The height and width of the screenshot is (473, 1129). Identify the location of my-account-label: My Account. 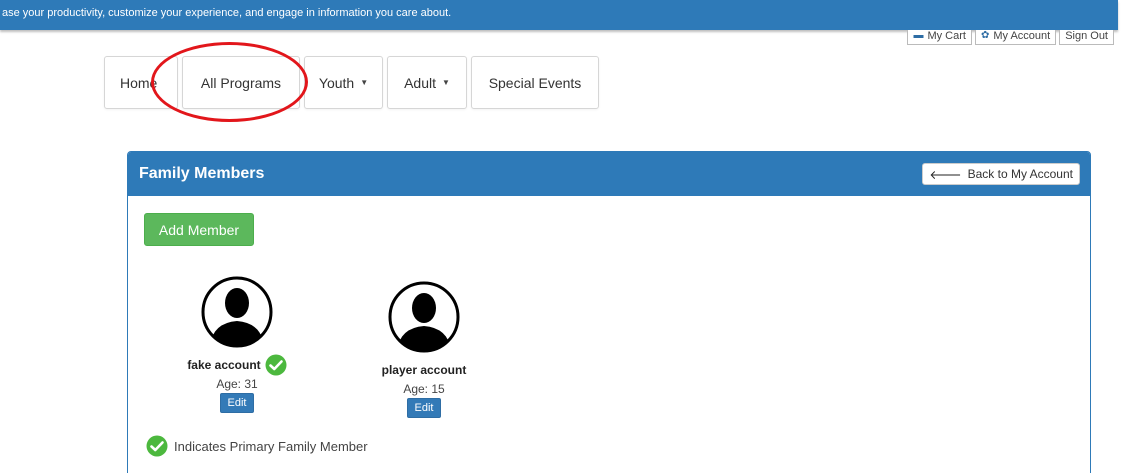
(1022, 36).